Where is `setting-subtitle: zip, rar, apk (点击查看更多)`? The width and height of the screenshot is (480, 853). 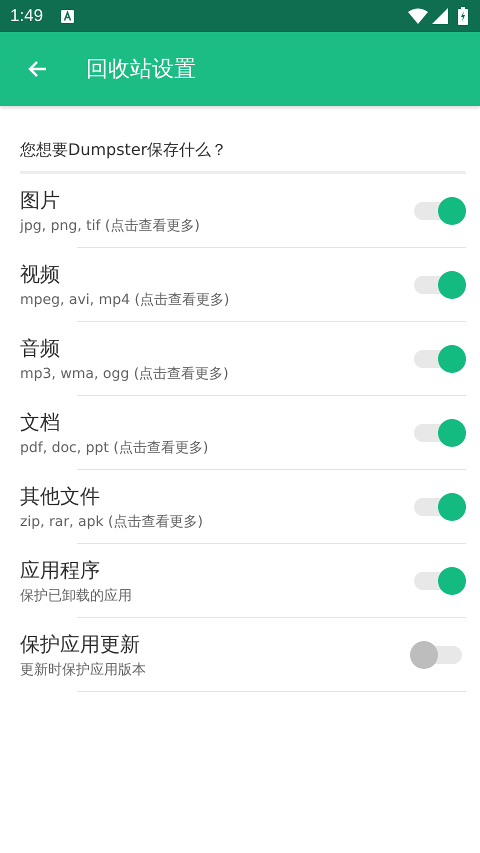 setting-subtitle: zip, rar, apk (点击查看更多) is located at coordinates (112, 522).